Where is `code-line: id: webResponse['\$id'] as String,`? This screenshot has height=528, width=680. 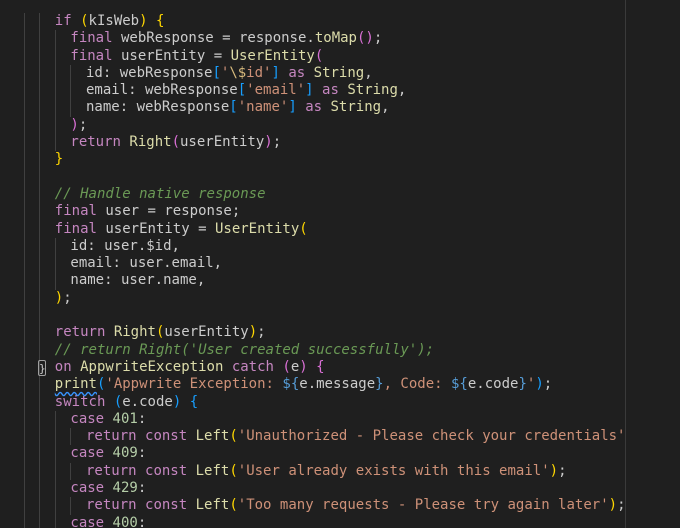
code-line: id: webResponse['\$id'] as String, is located at coordinates (321, 73).